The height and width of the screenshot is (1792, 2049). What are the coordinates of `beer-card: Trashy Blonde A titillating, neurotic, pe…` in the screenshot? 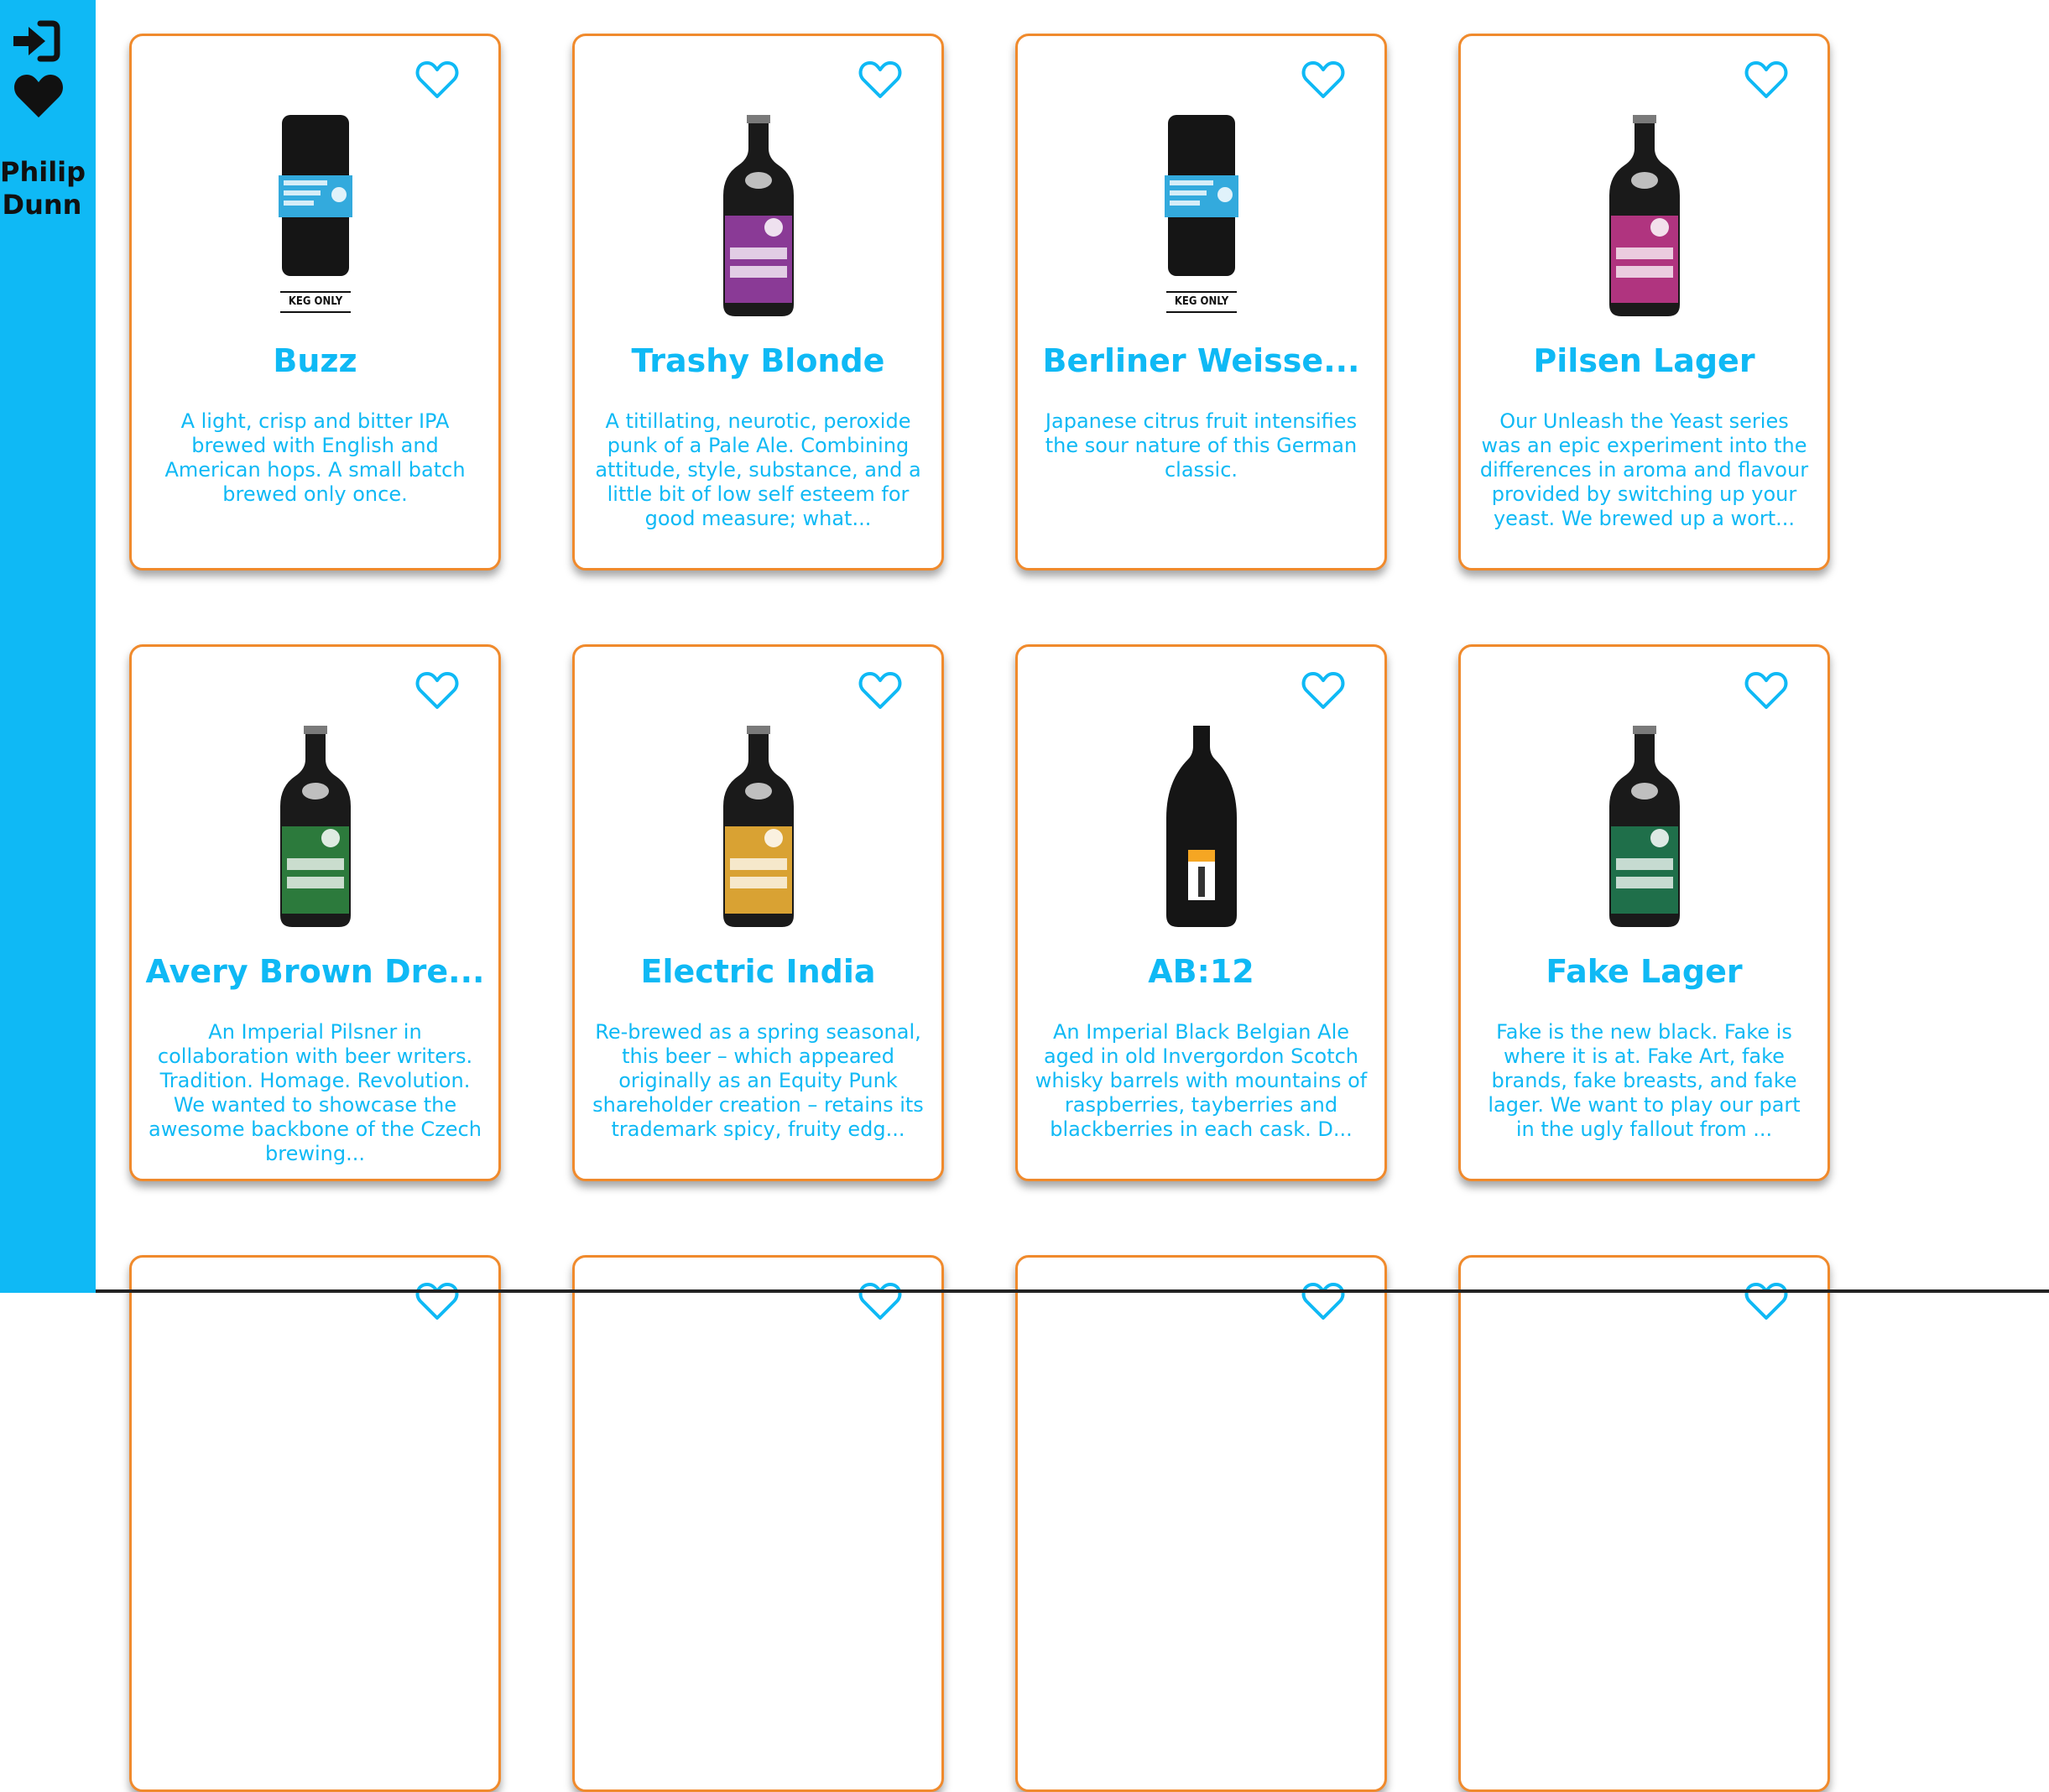 It's located at (758, 302).